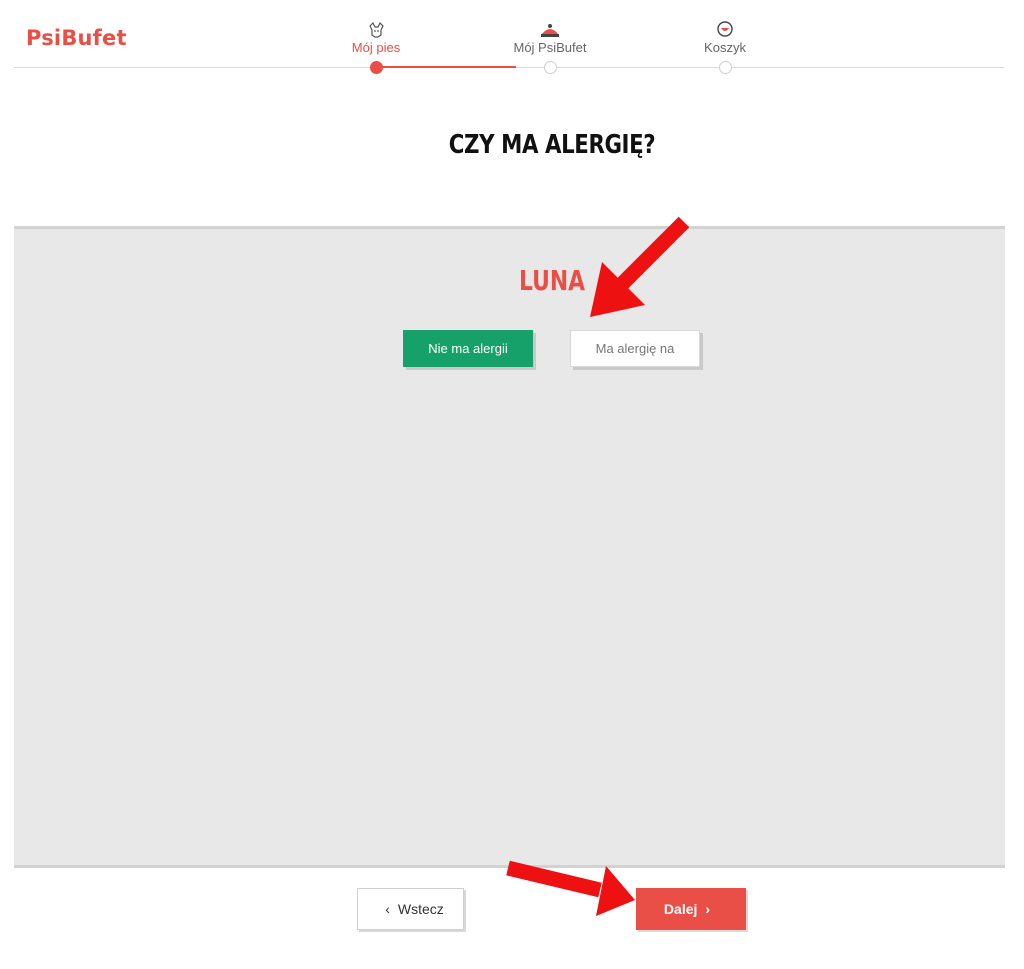 This screenshot has width=1024, height=969. I want to click on dog-icon, so click(376, 29).